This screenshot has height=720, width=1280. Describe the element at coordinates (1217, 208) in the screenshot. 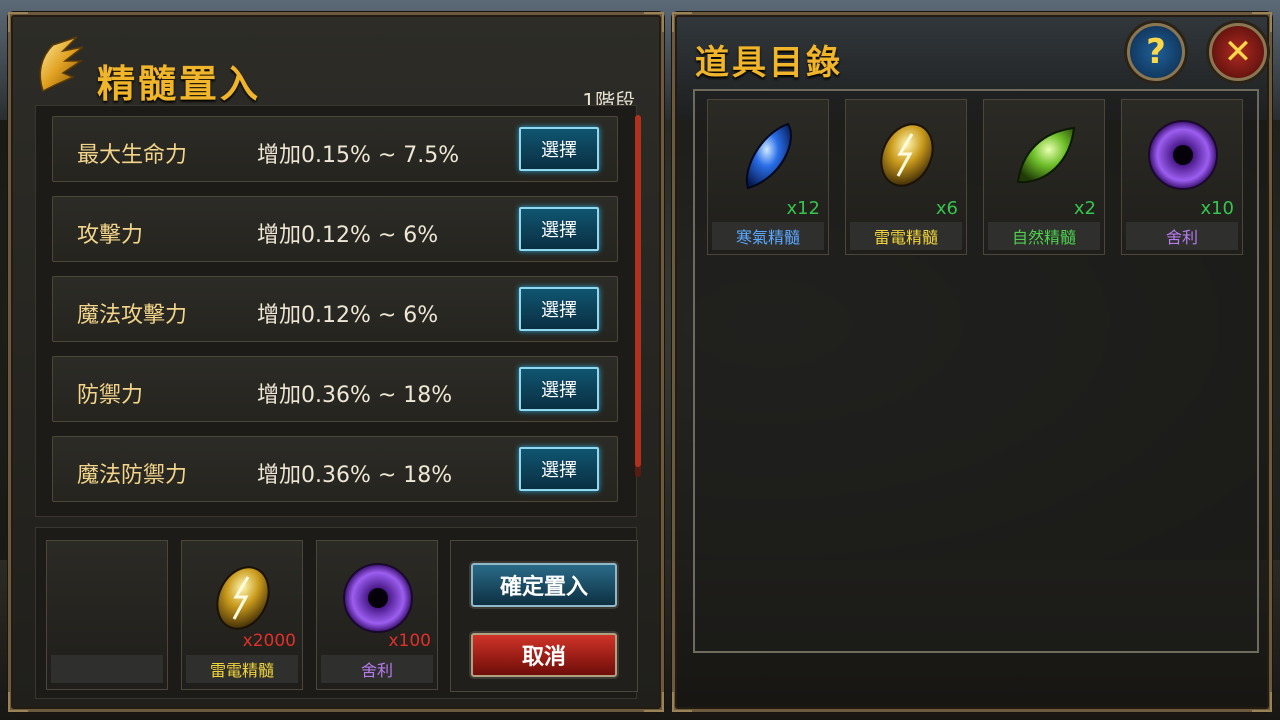

I see `item-quantity: x10` at that location.